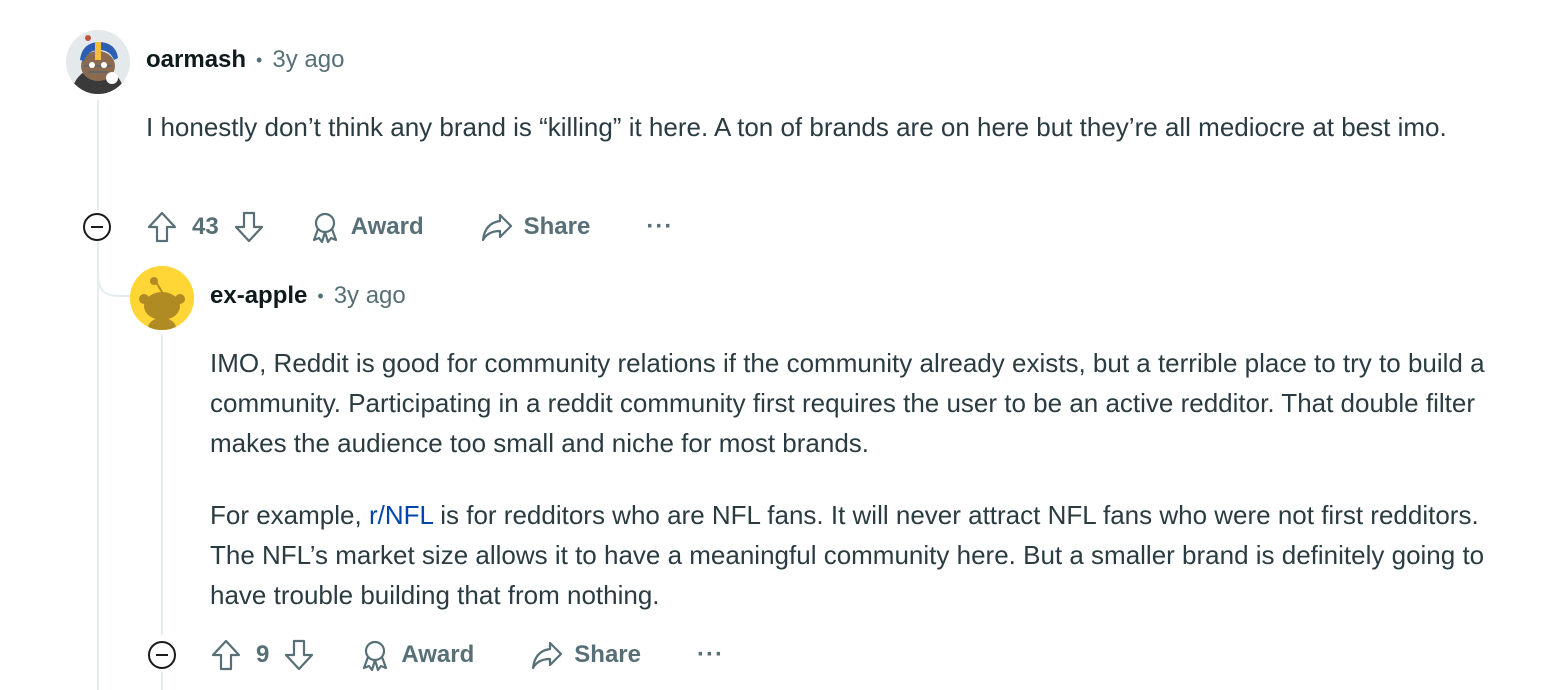  I want to click on comment-actions: 9 Award Share ···, so click(467, 655).